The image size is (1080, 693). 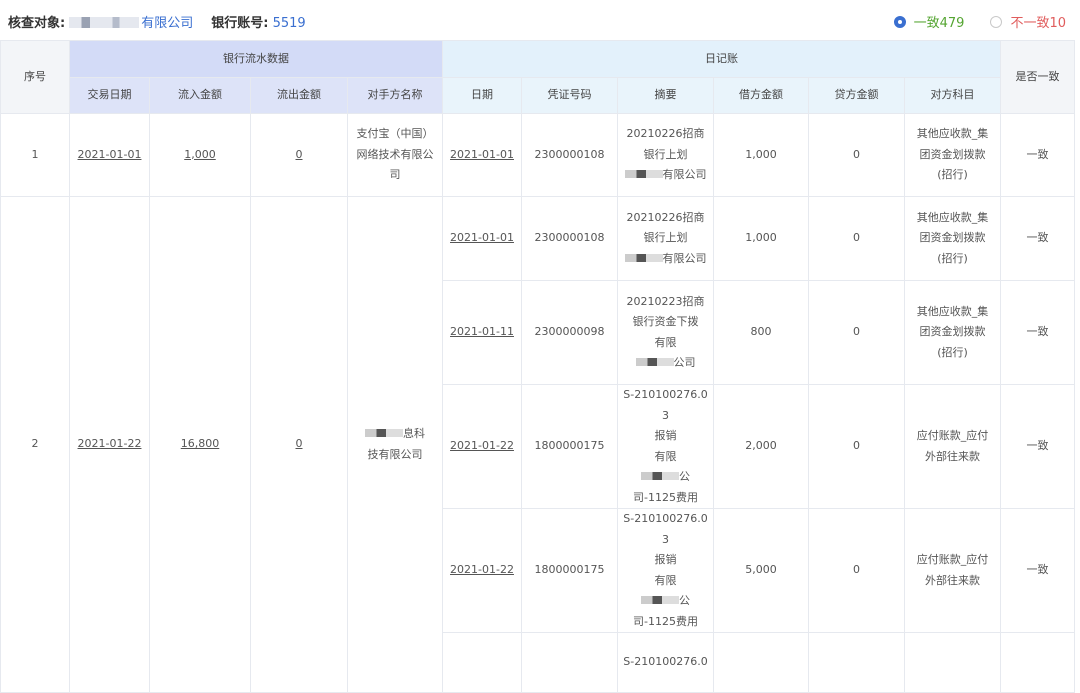 I want to click on match-status, so click(x=1037, y=662).